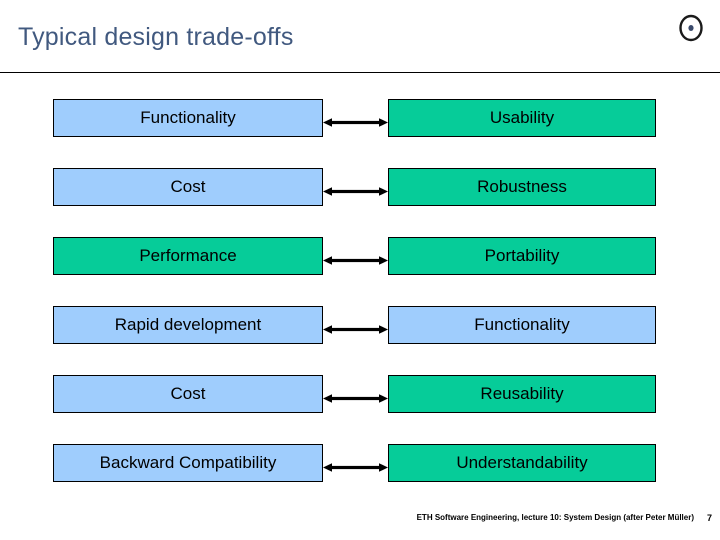 The image size is (720, 540). Describe the element at coordinates (522, 325) in the screenshot. I see `tradeoff-box-right: Functionality` at that location.